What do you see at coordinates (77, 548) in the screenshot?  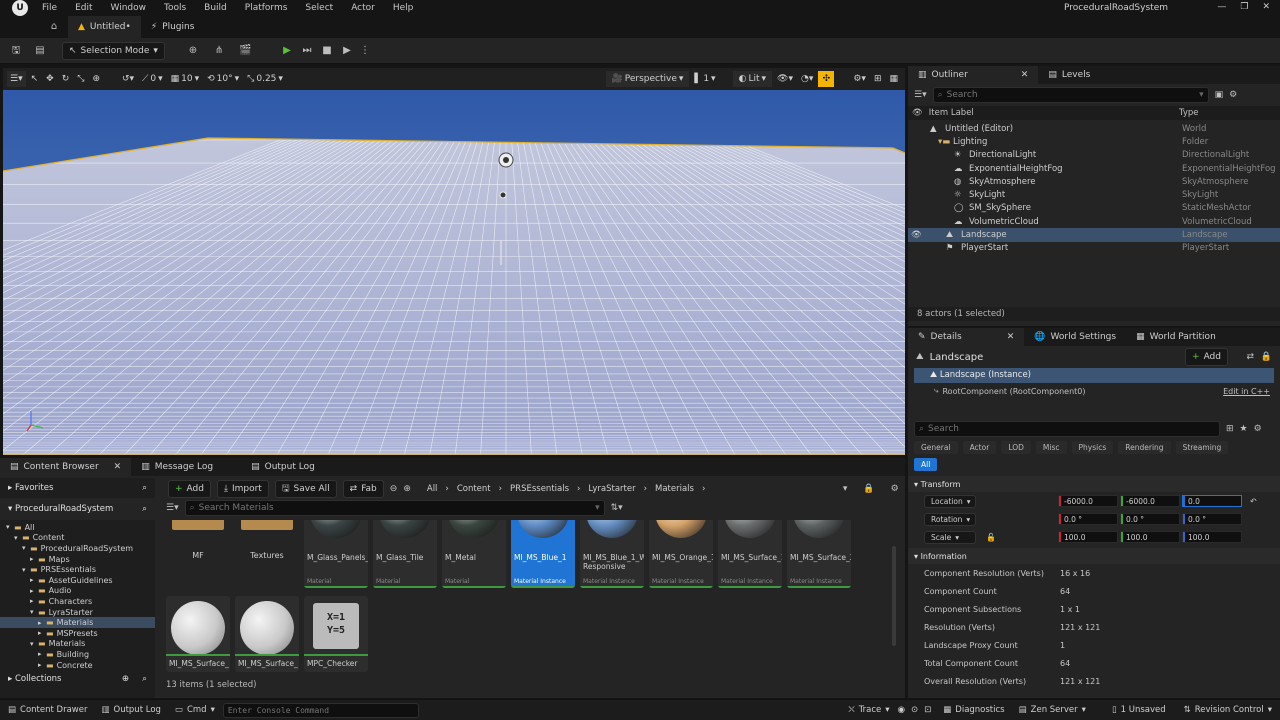 I see `folder-tree-item: ▾ ▬ ProceduralRoadSystem` at bounding box center [77, 548].